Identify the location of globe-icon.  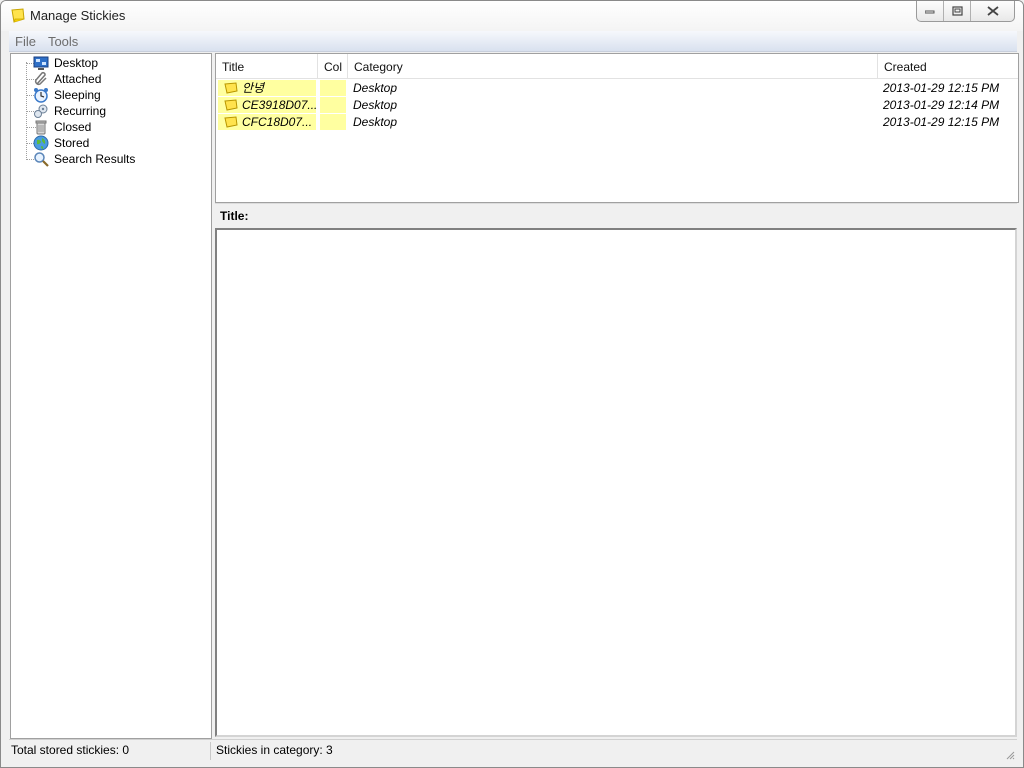
(41, 143).